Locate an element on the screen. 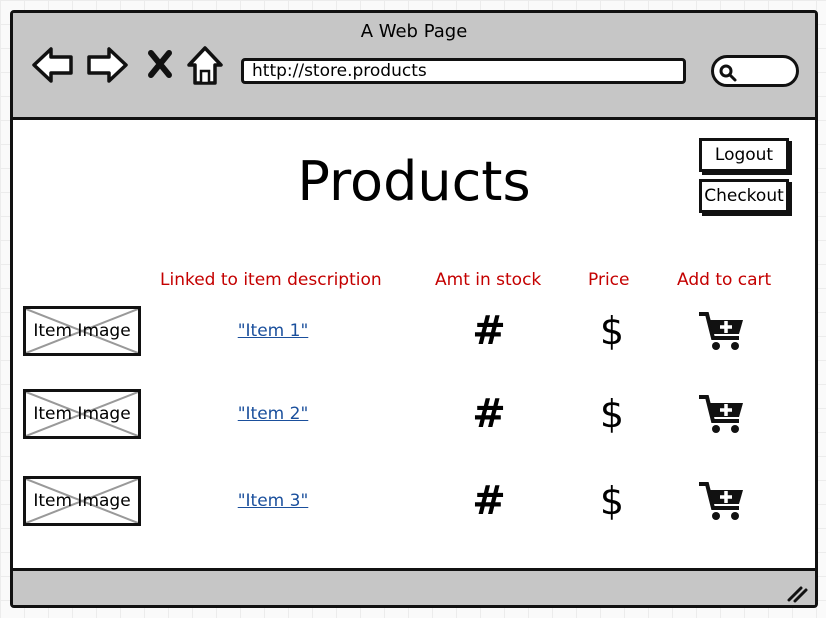 The width and height of the screenshot is (826, 618). stop-icon is located at coordinates (160, 65).